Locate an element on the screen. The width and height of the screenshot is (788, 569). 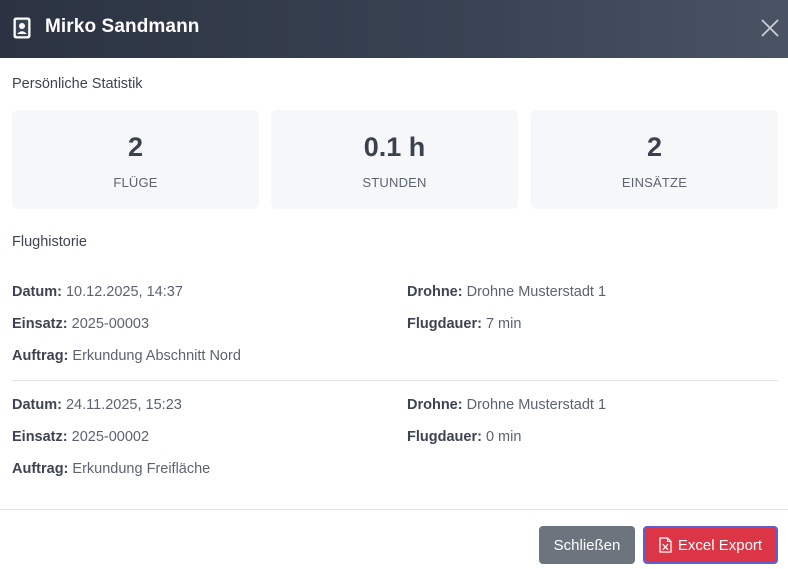
export-label: Excel Export is located at coordinates (720, 545).